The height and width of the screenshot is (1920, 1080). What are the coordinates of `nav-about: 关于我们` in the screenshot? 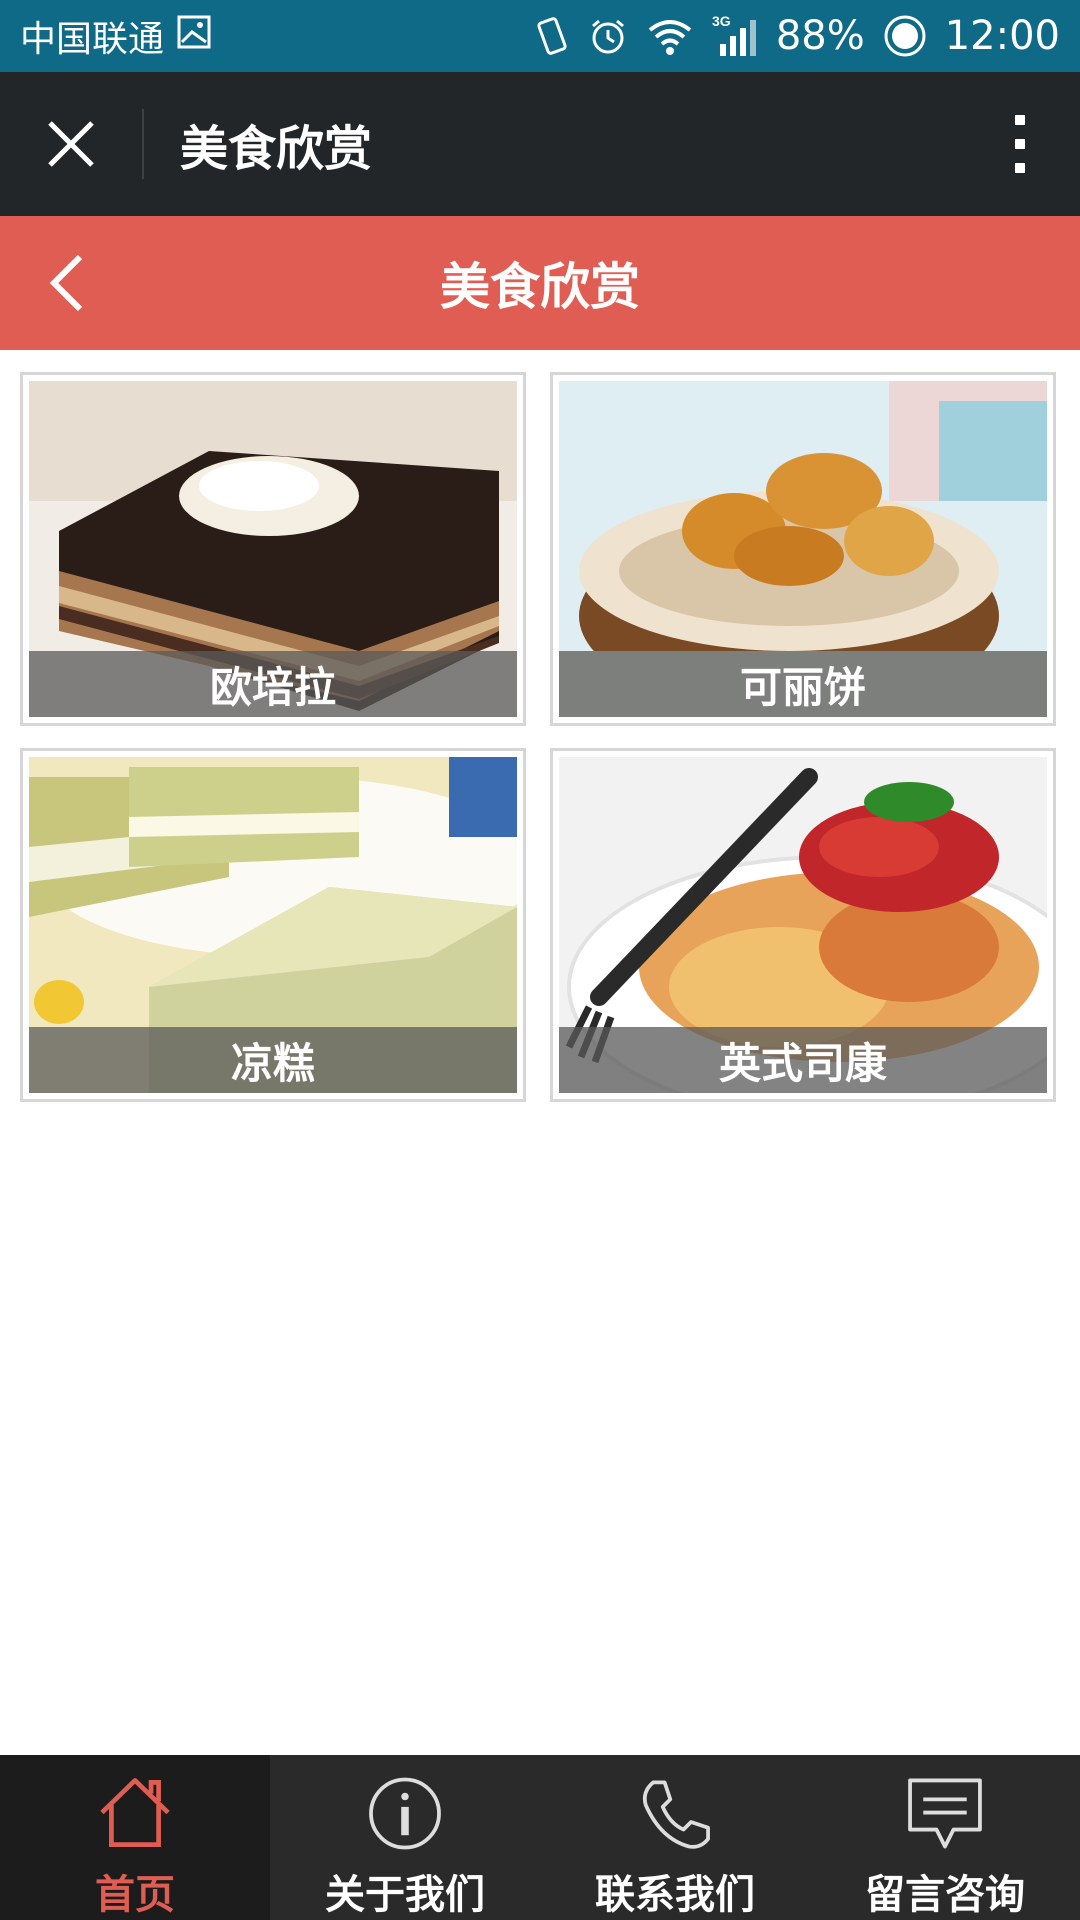 It's located at (405, 1837).